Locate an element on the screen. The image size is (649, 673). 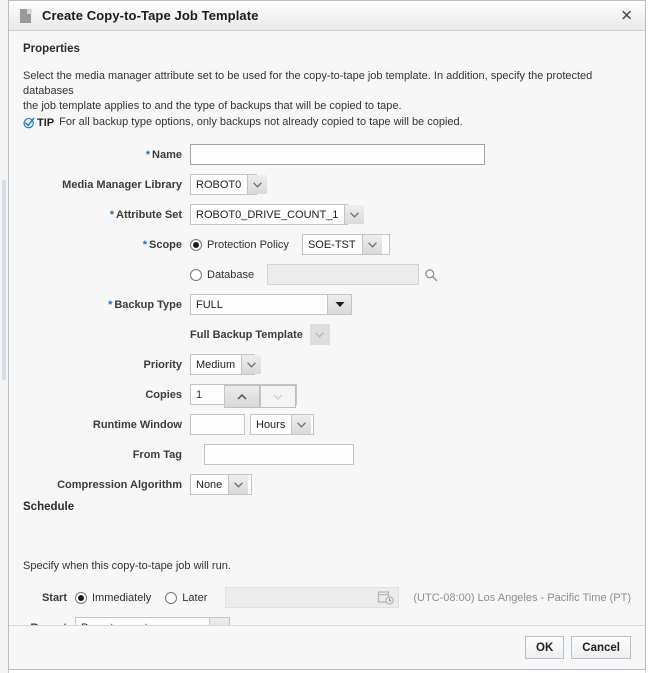
runtime-window-unit-select: Hours is located at coordinates (282, 424).